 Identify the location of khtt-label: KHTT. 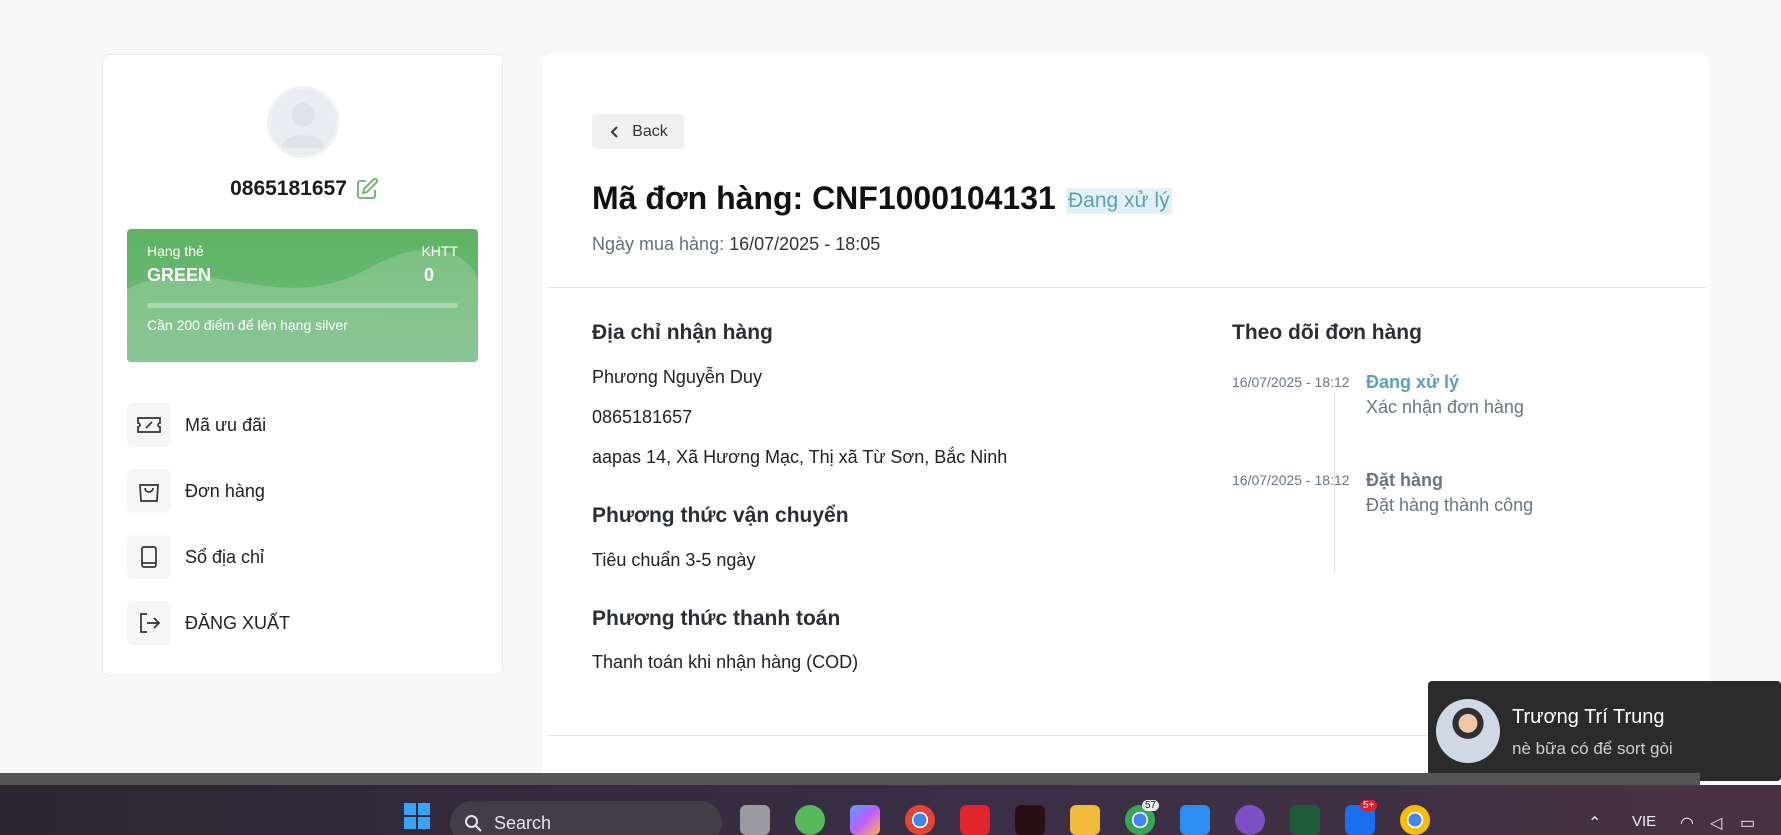
(439, 251).